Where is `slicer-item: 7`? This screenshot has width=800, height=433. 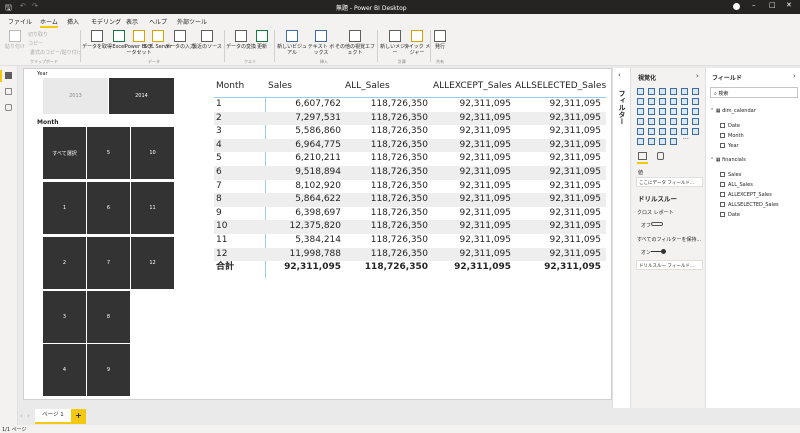 slicer-item: 7 is located at coordinates (108, 263).